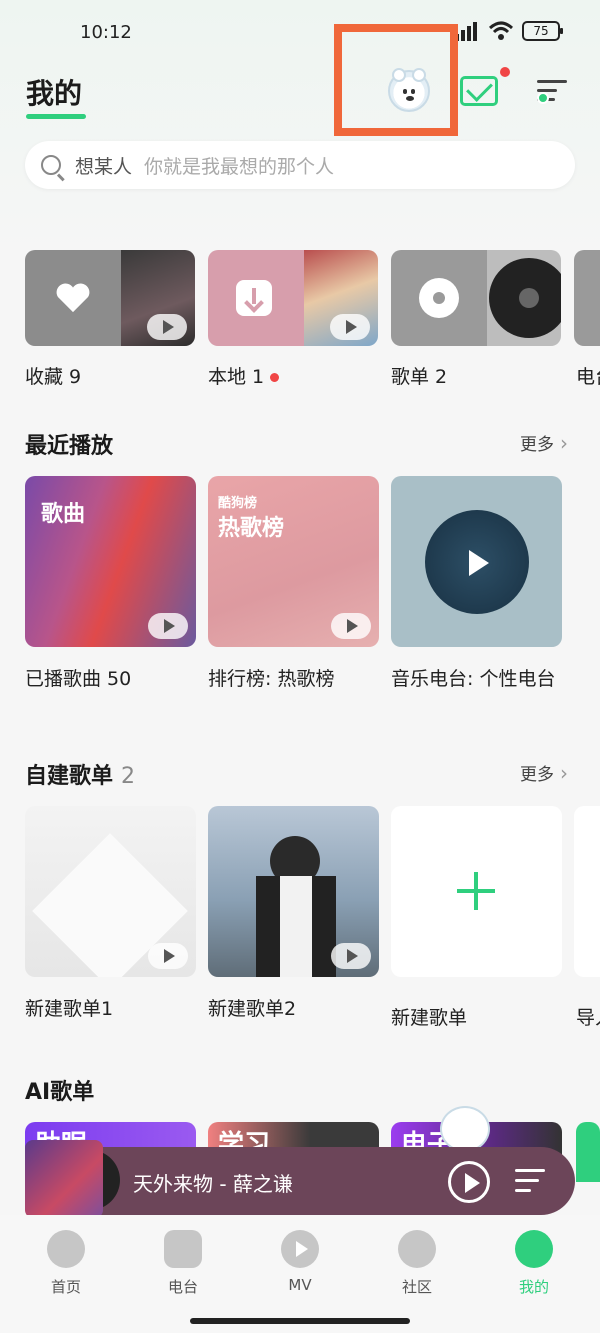 This screenshot has width=600, height=1333. Describe the element at coordinates (473, 679) in the screenshot. I see `recent-label-radio: 音乐电台: 个性电台` at that location.